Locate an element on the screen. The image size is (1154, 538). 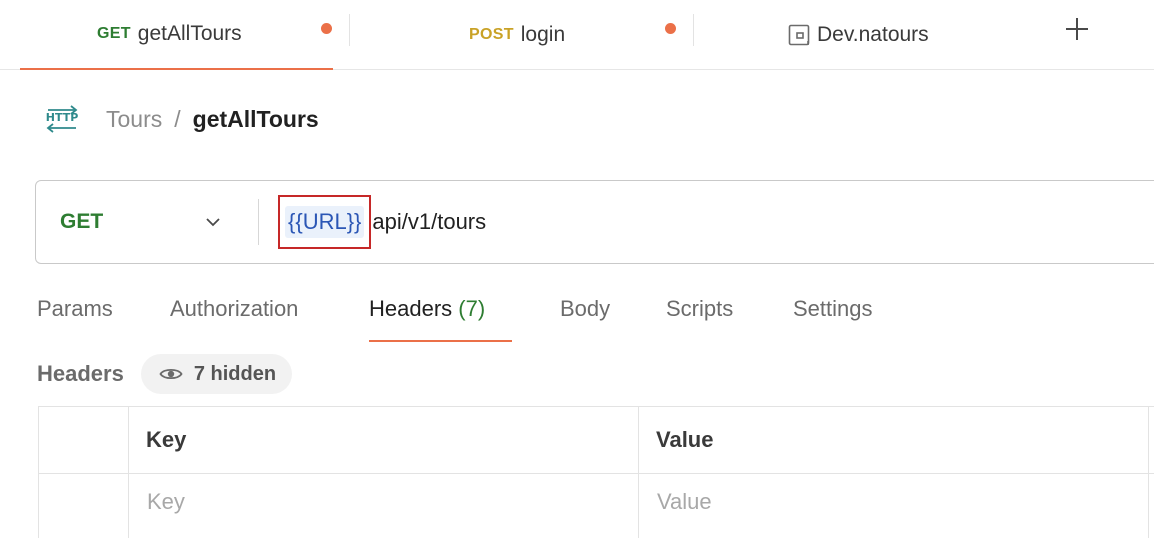
tab-headers-label: Headers is located at coordinates (411, 308).